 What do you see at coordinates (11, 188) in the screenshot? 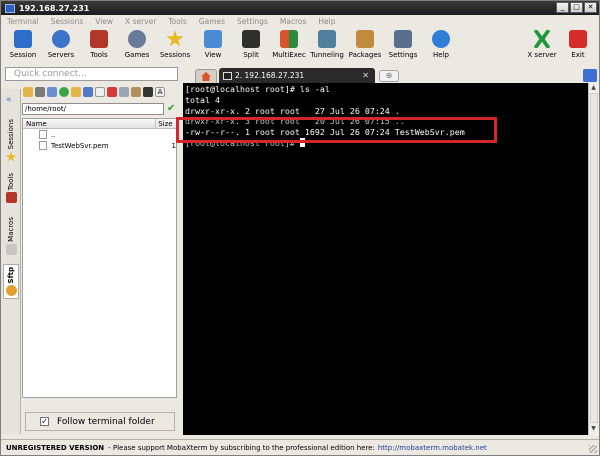
I see `side-tab-tools: Tools` at bounding box center [11, 188].